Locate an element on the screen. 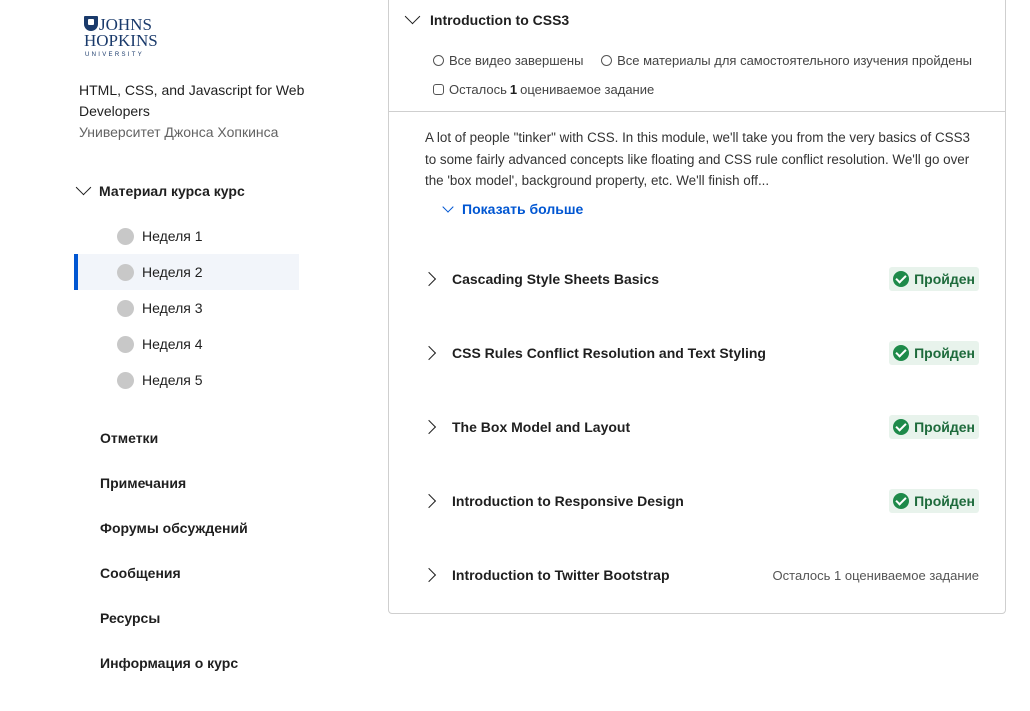 The image size is (1030, 711). sidebar-item-week-2: Неделя 2 is located at coordinates (186, 272).